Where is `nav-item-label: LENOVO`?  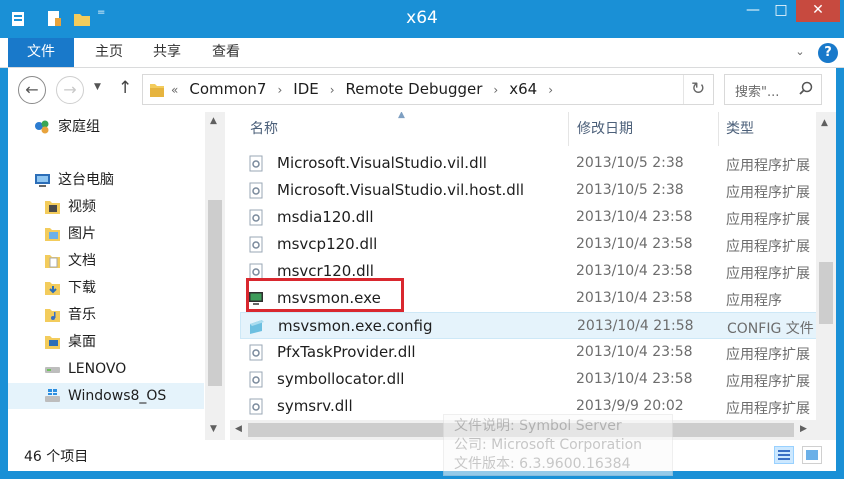 nav-item-label: LENOVO is located at coordinates (97, 369).